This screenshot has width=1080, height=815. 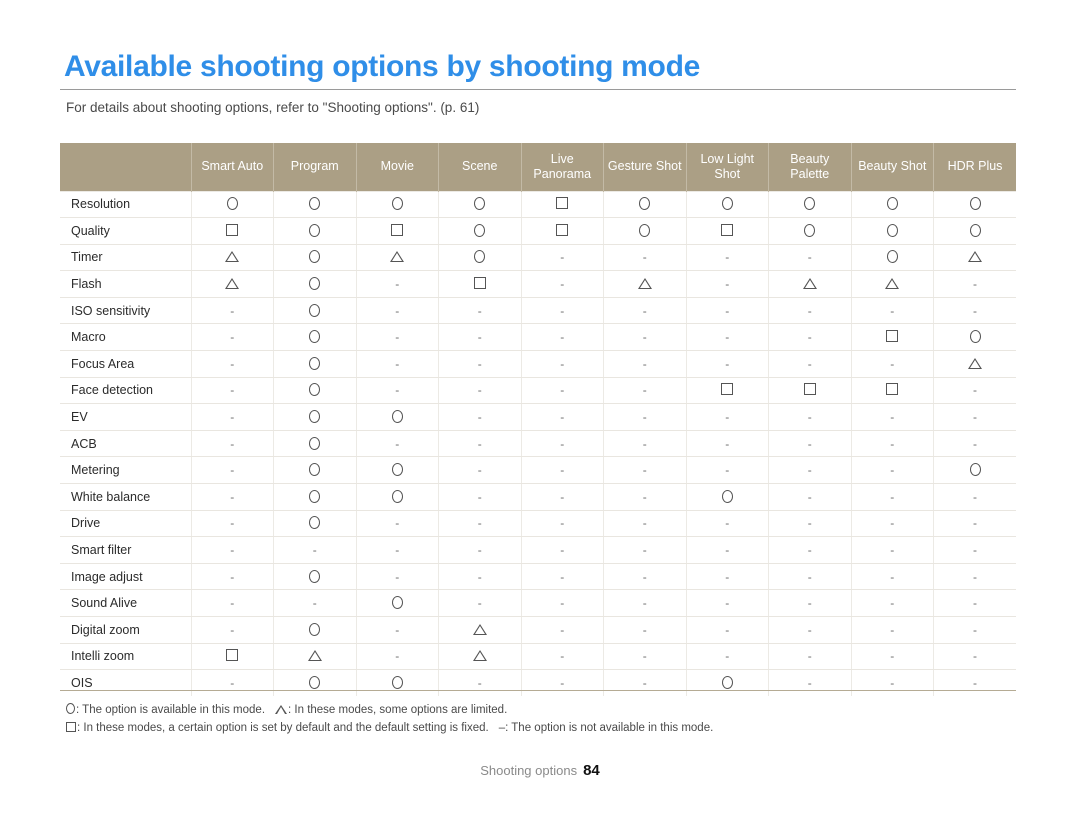 What do you see at coordinates (232, 524) in the screenshot?
I see `cell-12-0: -` at bounding box center [232, 524].